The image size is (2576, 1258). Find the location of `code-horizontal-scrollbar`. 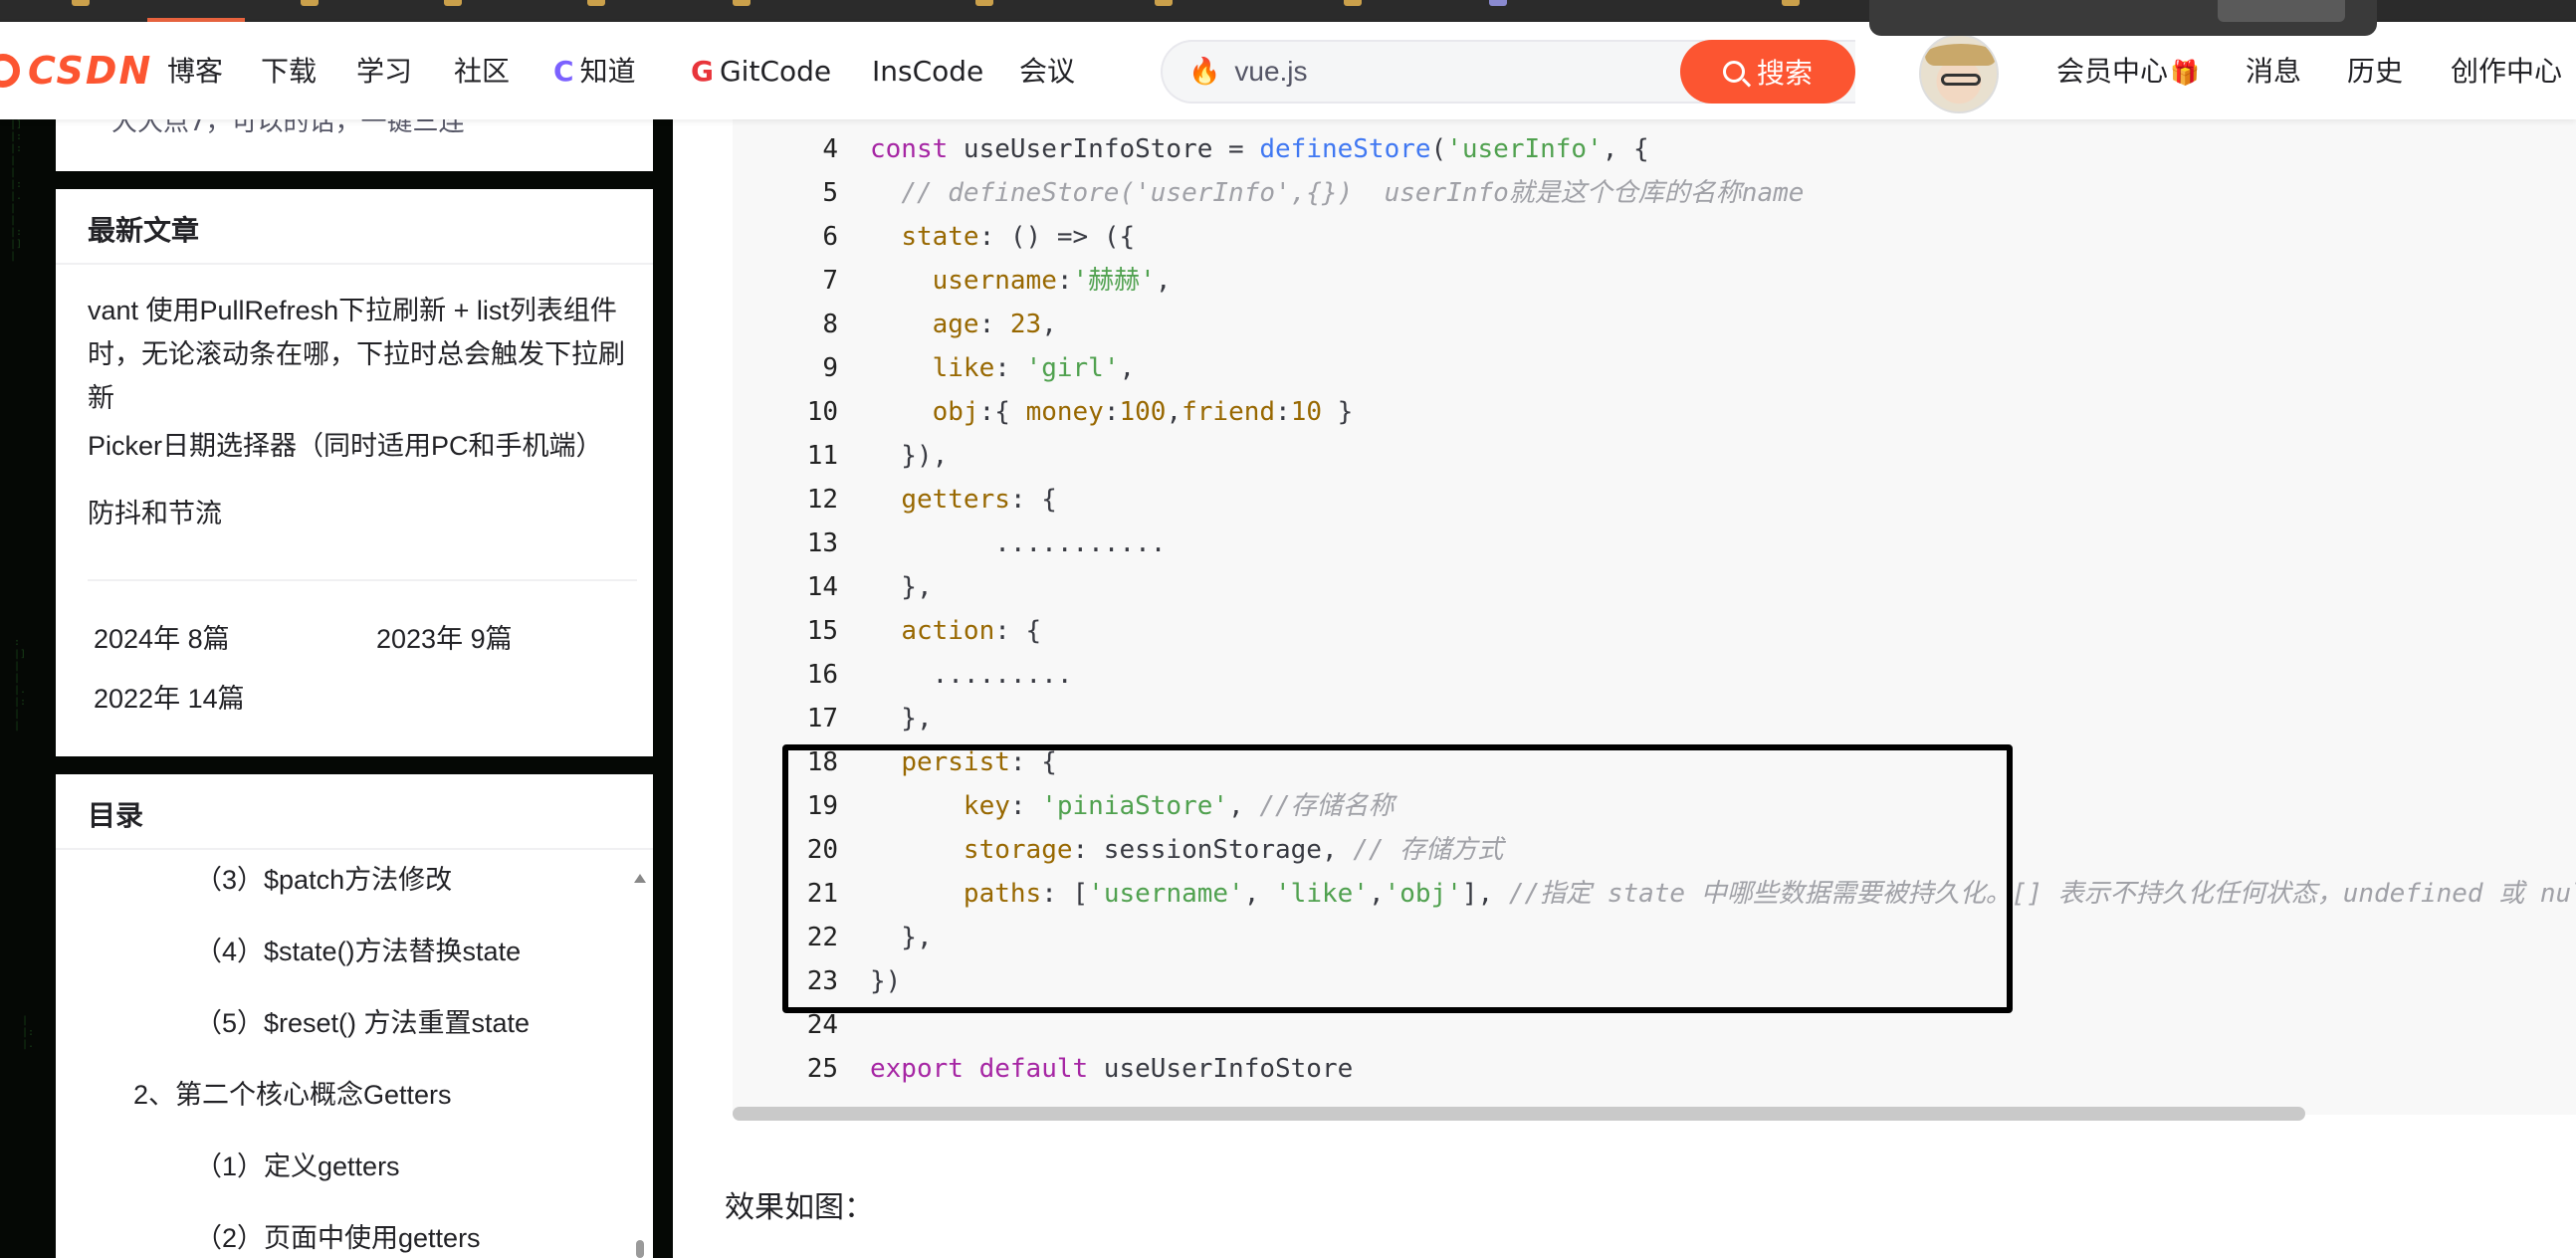

code-horizontal-scrollbar is located at coordinates (1519, 1114).